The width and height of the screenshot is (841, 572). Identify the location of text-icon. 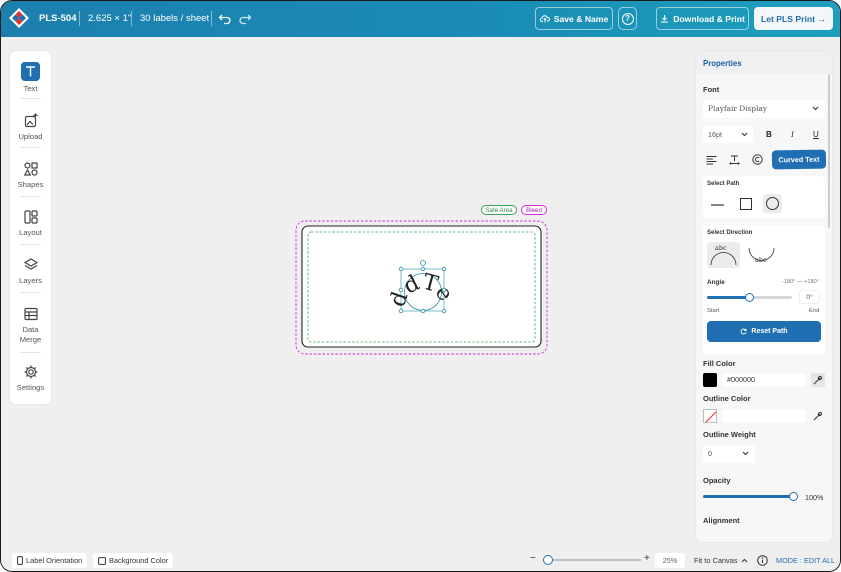
(30, 71).